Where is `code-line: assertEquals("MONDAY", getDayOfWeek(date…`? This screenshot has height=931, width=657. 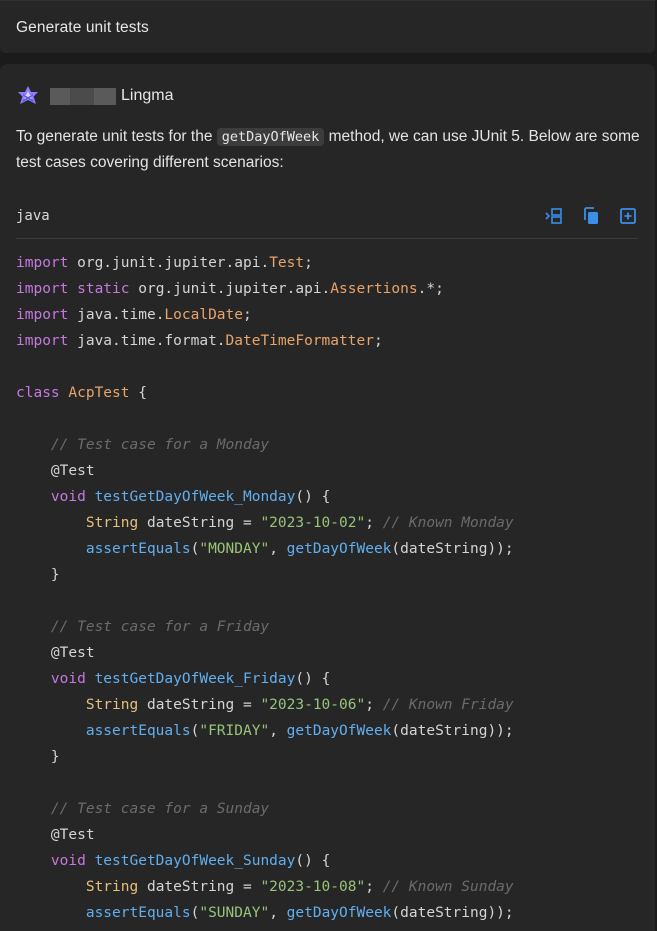 code-line: assertEquals("MONDAY", getDayOfWeek(date… is located at coordinates (329, 549).